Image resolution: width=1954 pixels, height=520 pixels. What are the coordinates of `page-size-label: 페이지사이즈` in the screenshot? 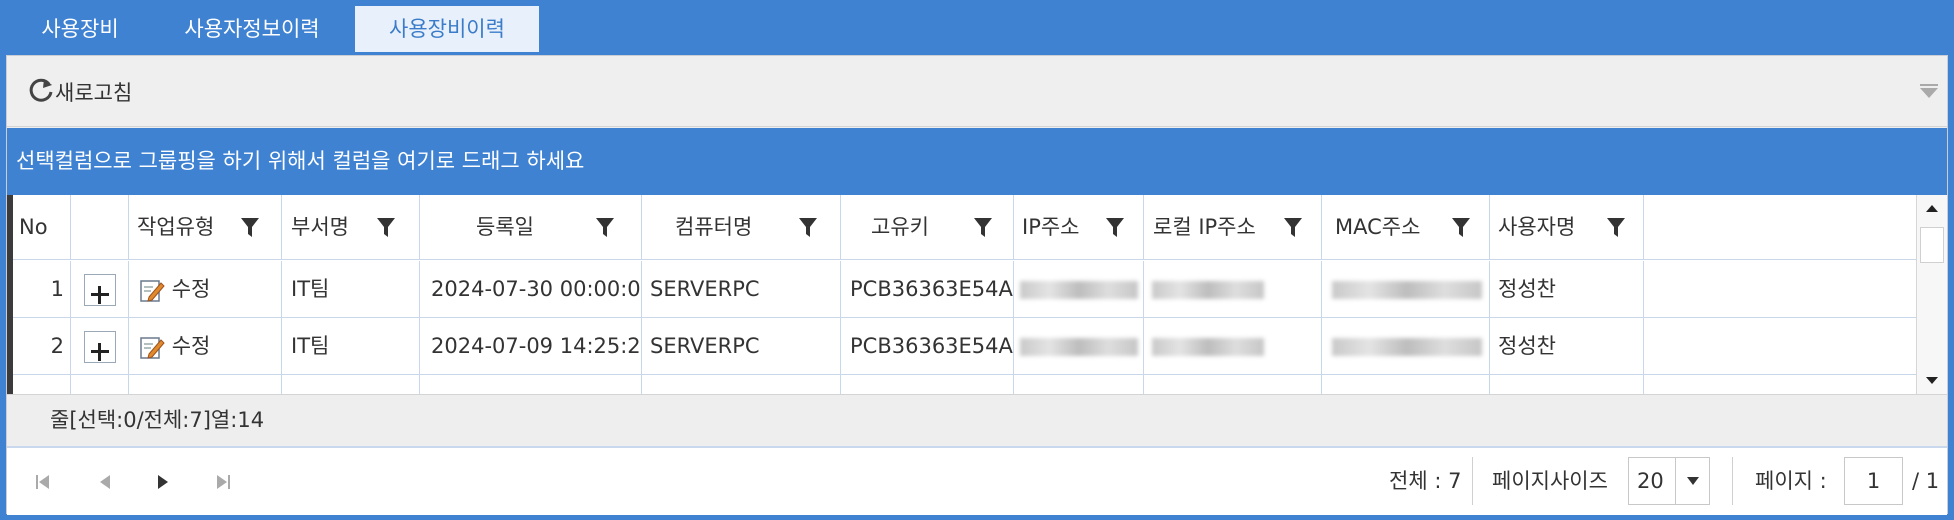 It's located at (1550, 481).